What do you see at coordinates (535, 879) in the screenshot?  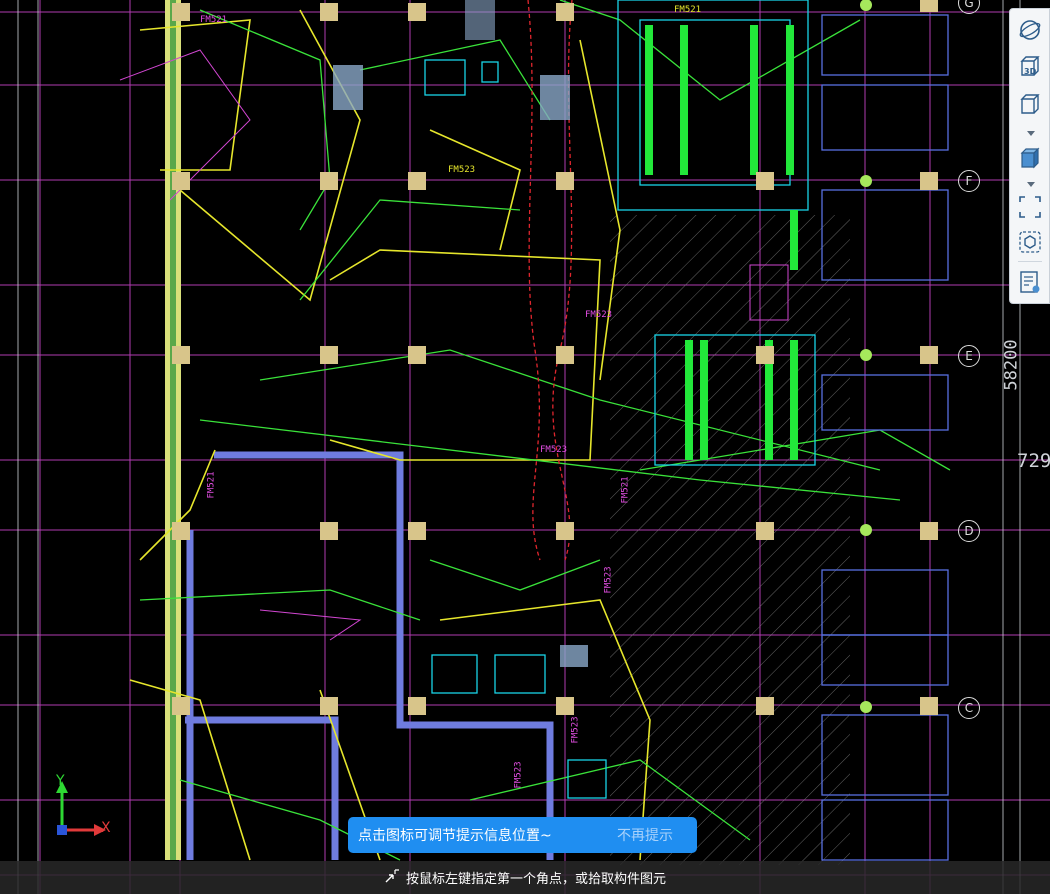 I see `command-prompt-text: 按鼠标左键指定第一个角点，或拾取构件图元` at bounding box center [535, 879].